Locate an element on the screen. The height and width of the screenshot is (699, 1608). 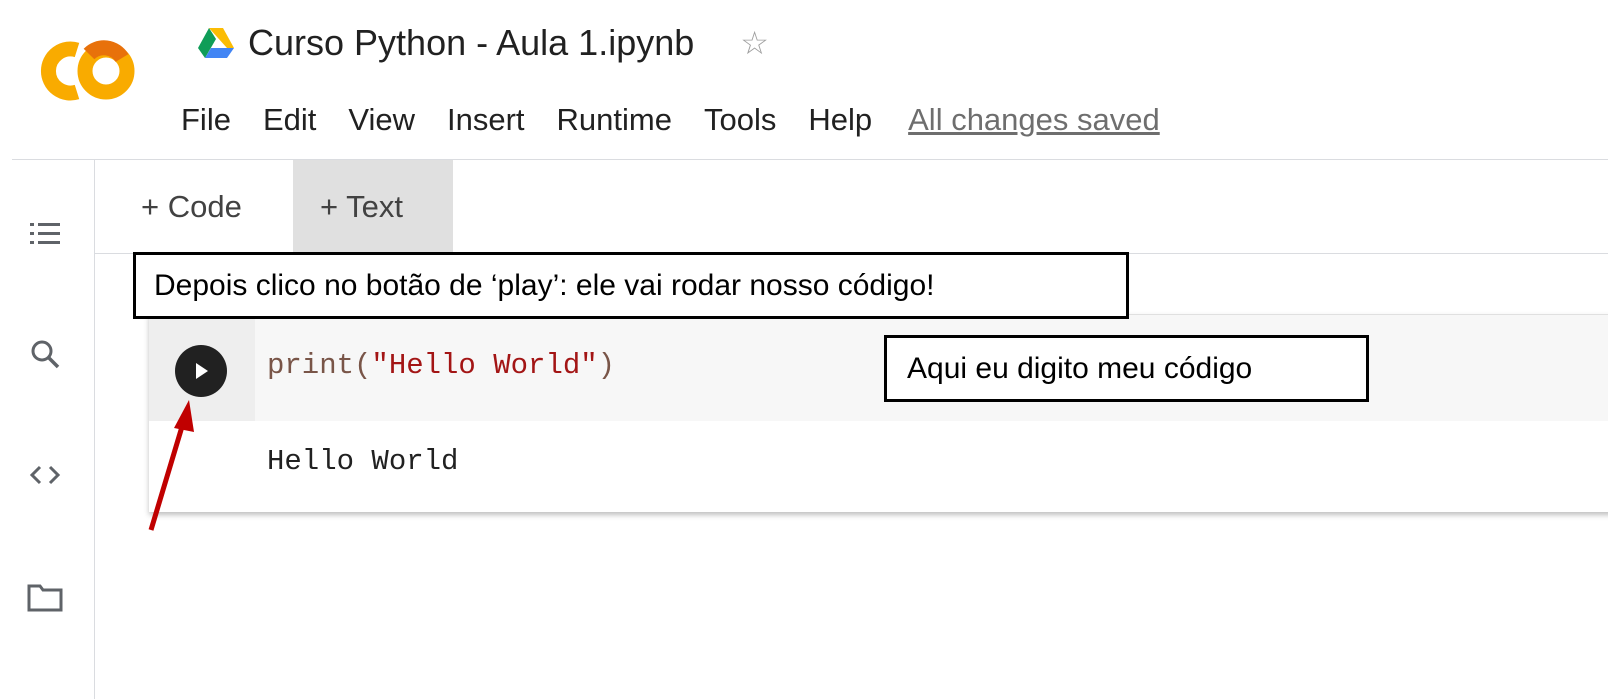
code-line: print("Hello World") is located at coordinates (441, 365).